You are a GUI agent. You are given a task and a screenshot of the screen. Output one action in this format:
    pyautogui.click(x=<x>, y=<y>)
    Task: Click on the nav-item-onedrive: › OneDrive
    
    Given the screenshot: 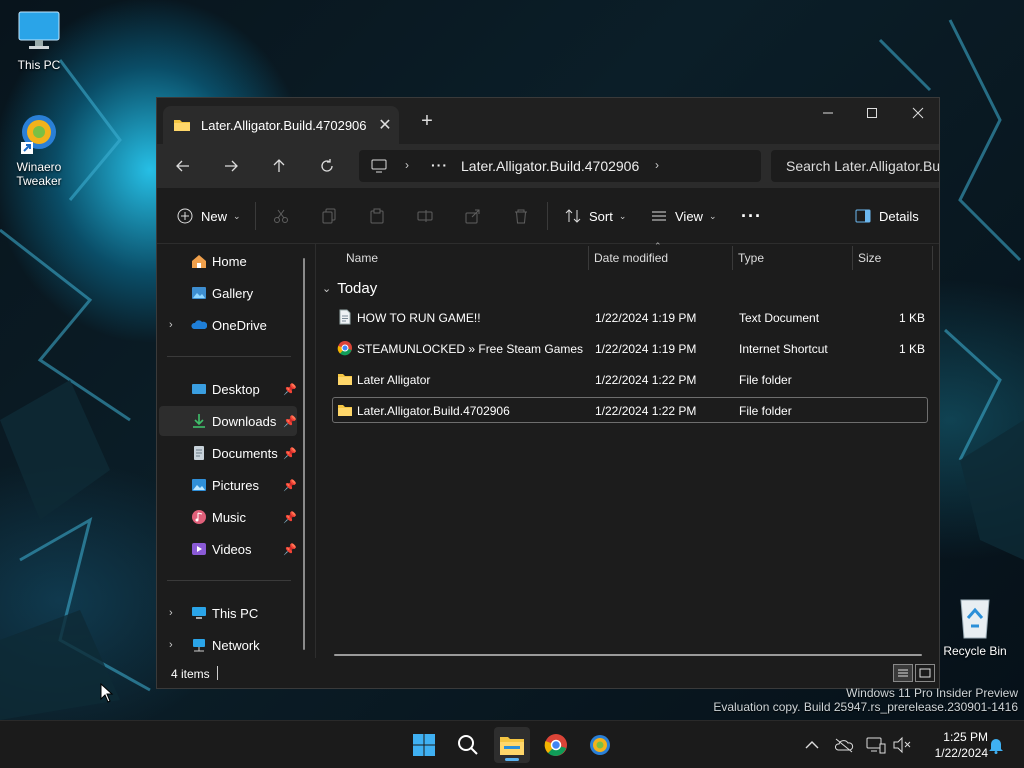 What is the action you would take?
    pyautogui.click(x=228, y=325)
    